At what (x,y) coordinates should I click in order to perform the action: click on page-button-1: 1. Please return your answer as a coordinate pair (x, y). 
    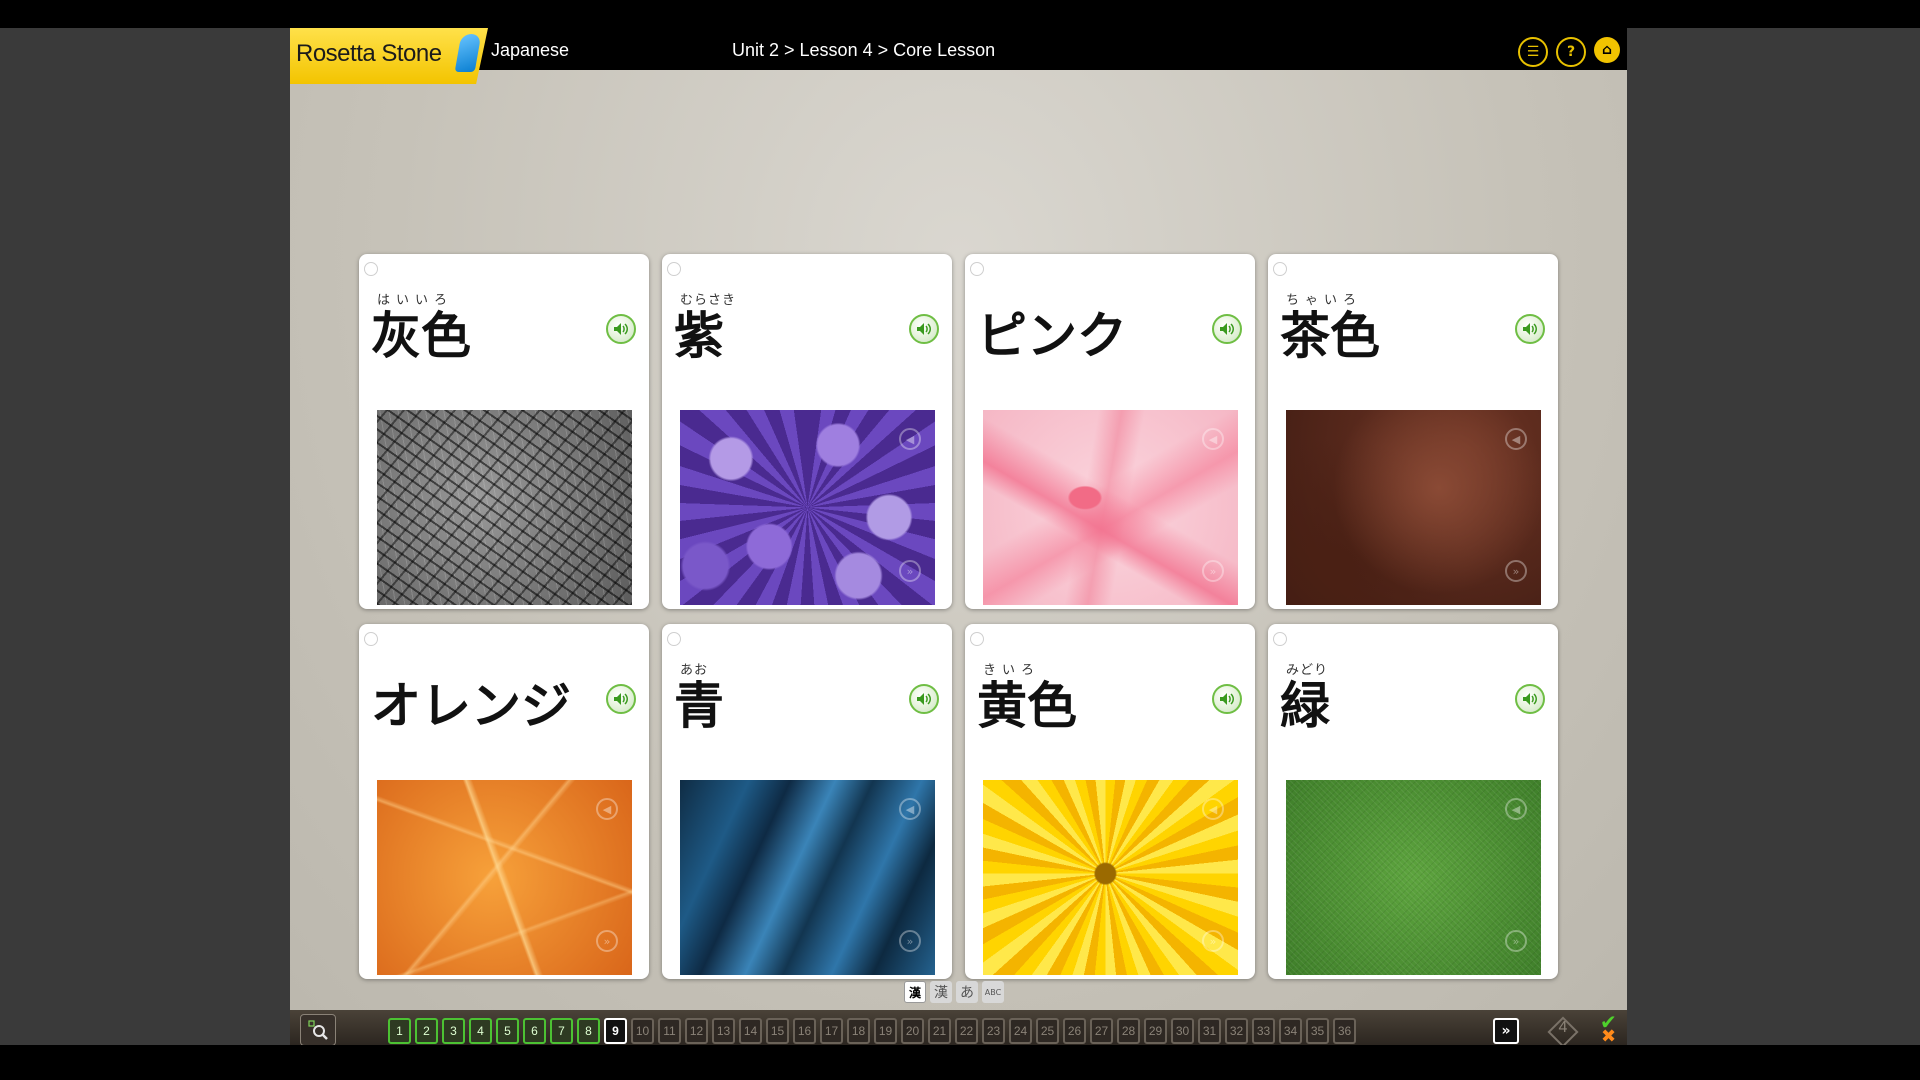
    Looking at the image, I should click on (399, 1031).